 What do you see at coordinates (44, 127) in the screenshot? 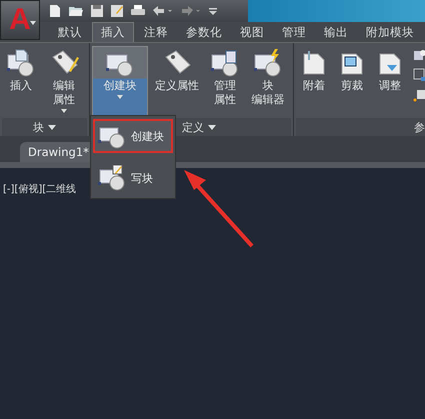
I see `panel-title: 块` at bounding box center [44, 127].